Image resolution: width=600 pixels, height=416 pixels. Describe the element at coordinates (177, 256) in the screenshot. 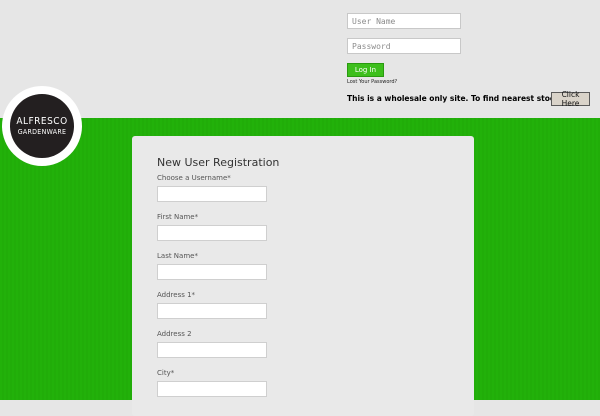

I see `last-name-label: Last Name*` at that location.